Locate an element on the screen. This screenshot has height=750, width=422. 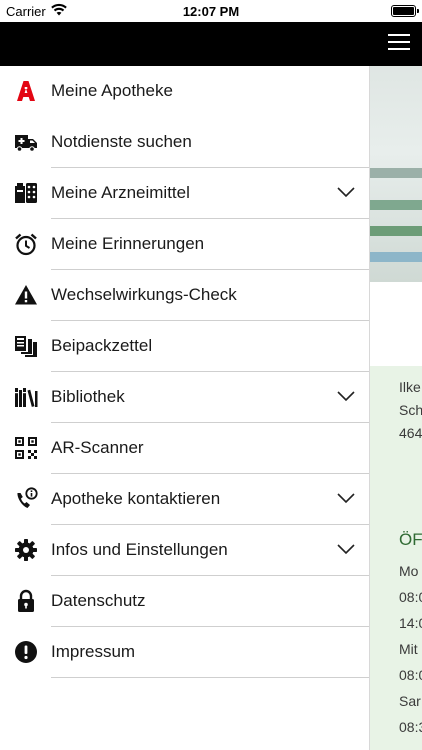
opening-hours-line: 08:3 is located at coordinates (410, 727).